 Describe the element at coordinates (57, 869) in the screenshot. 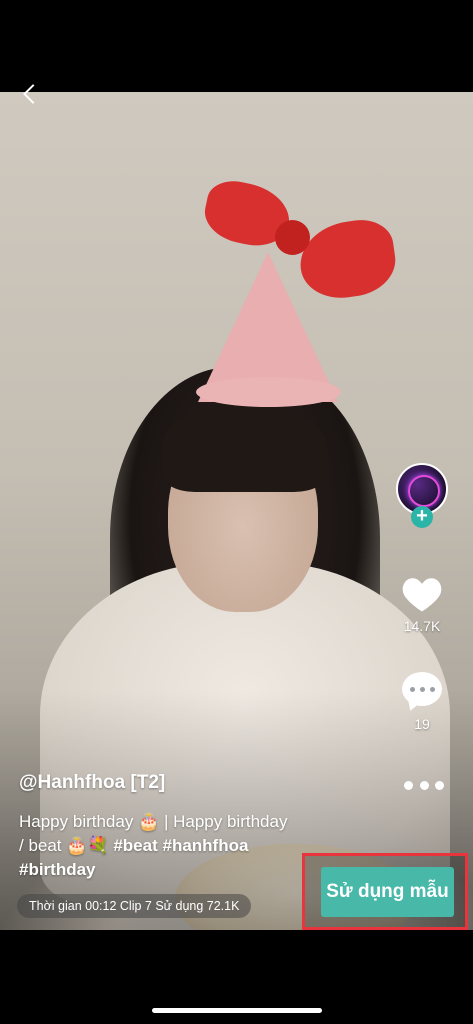

I see `hashtag-birthday: #birthday` at that location.